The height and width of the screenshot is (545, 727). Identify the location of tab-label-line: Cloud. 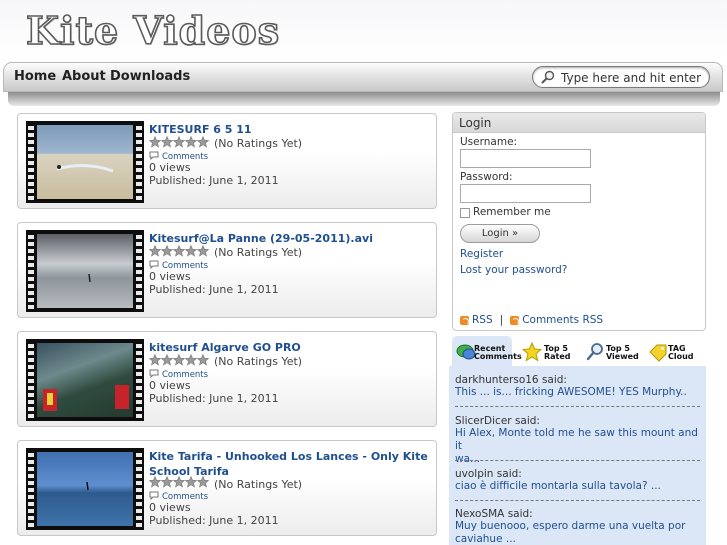
(681, 357).